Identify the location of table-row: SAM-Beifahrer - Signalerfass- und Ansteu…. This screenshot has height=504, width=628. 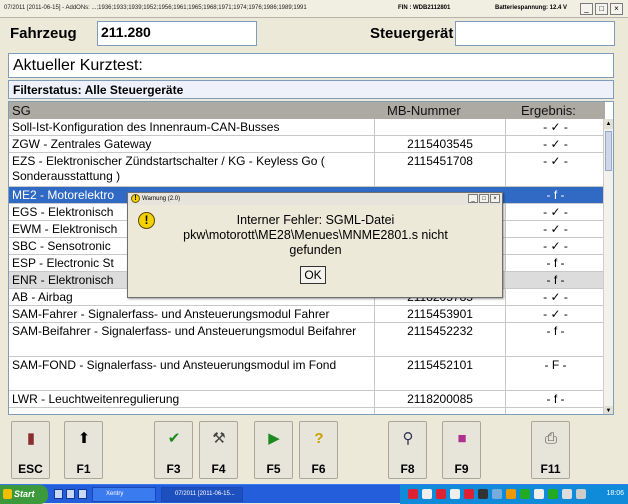
(307, 340).